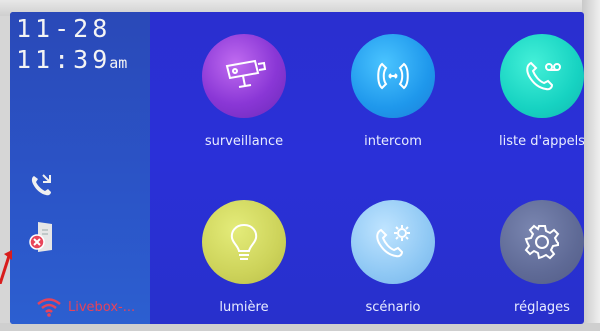  I want to click on intercom-button, so click(393, 76).